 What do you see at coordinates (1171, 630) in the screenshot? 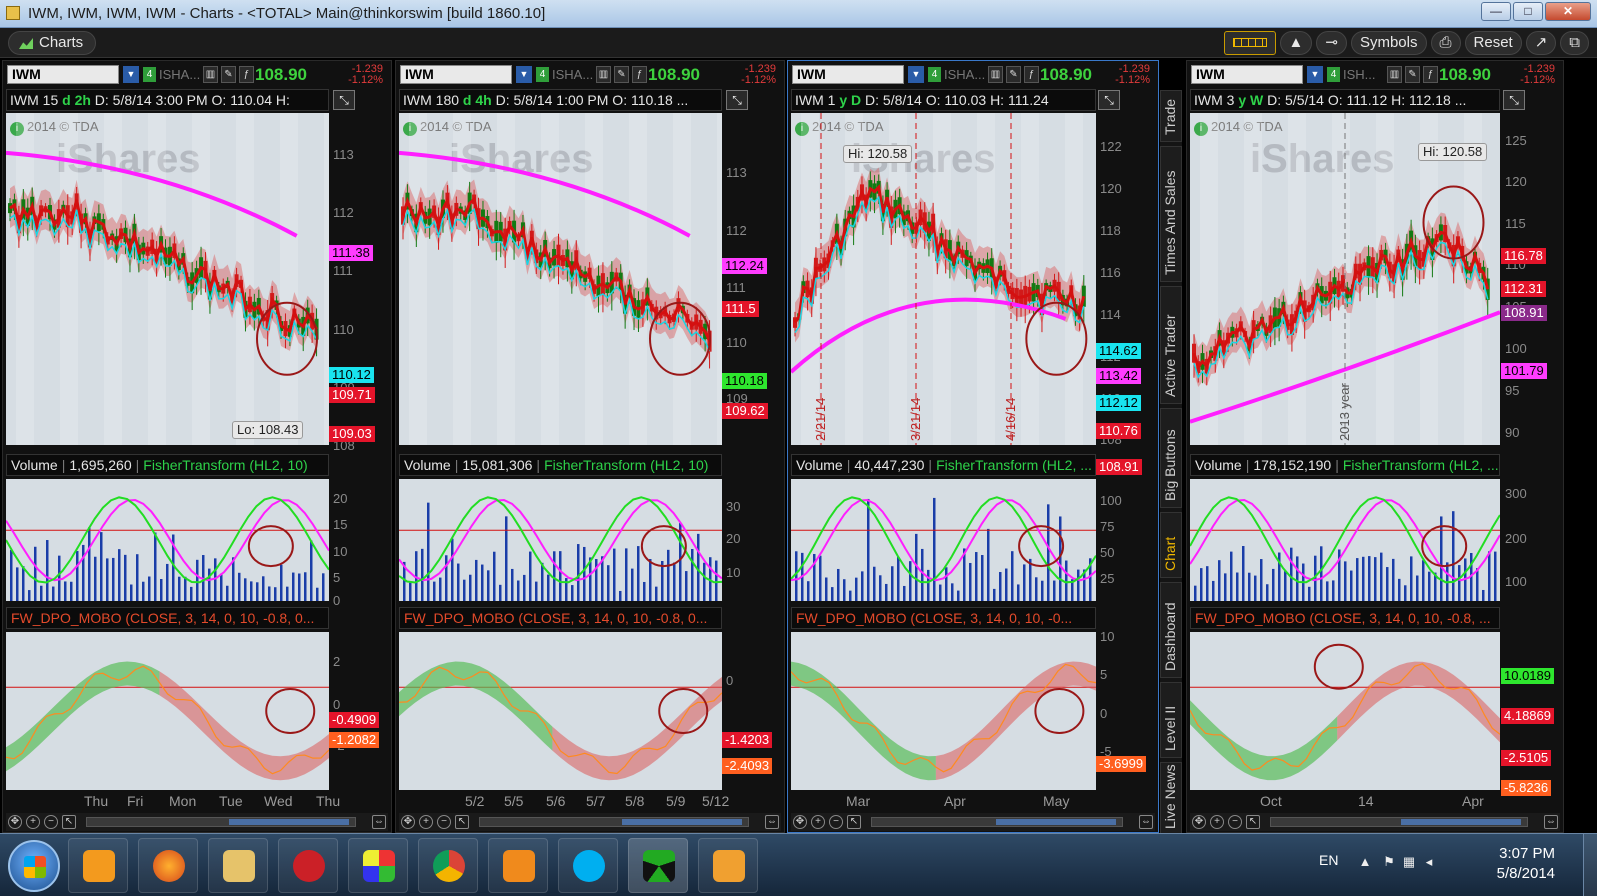
I see `side-tab: Dashboard` at bounding box center [1171, 630].